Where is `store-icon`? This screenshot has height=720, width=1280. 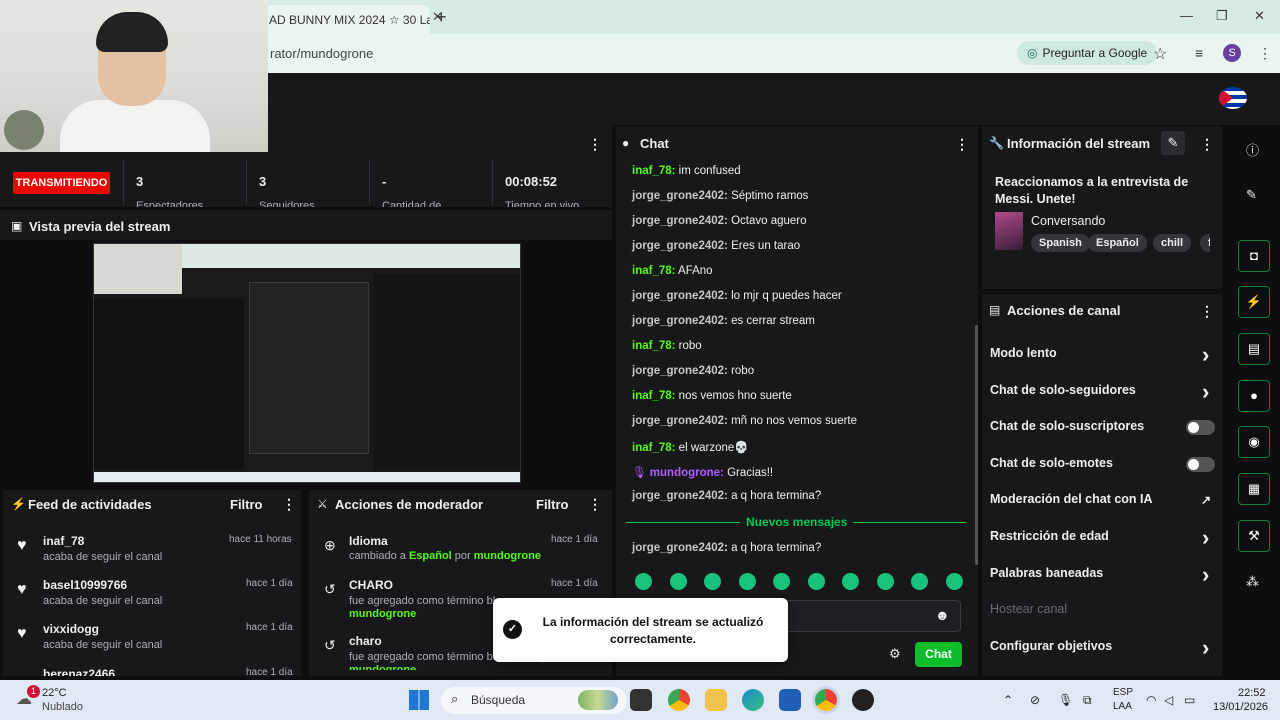
store-icon is located at coordinates (790, 700).